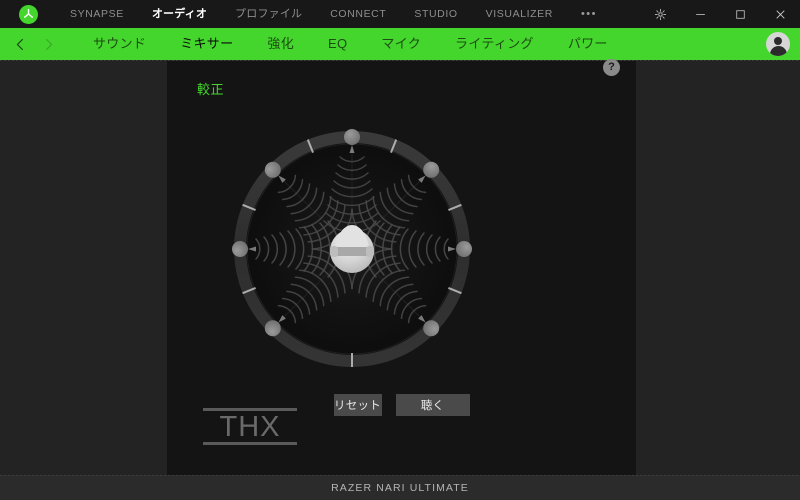 The width and height of the screenshot is (800, 500). What do you see at coordinates (337, 44) in the screenshot?
I see `nav-tab-eq: EQ` at bounding box center [337, 44].